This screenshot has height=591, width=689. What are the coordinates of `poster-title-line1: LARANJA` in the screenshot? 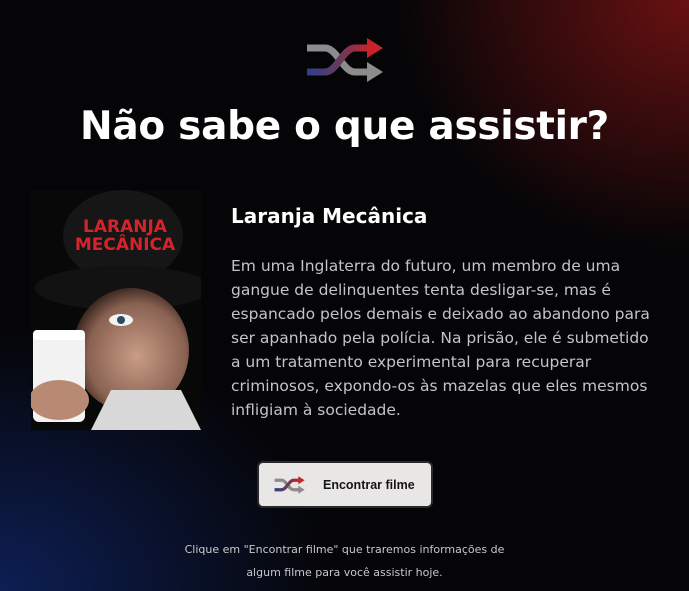 It's located at (125, 227).